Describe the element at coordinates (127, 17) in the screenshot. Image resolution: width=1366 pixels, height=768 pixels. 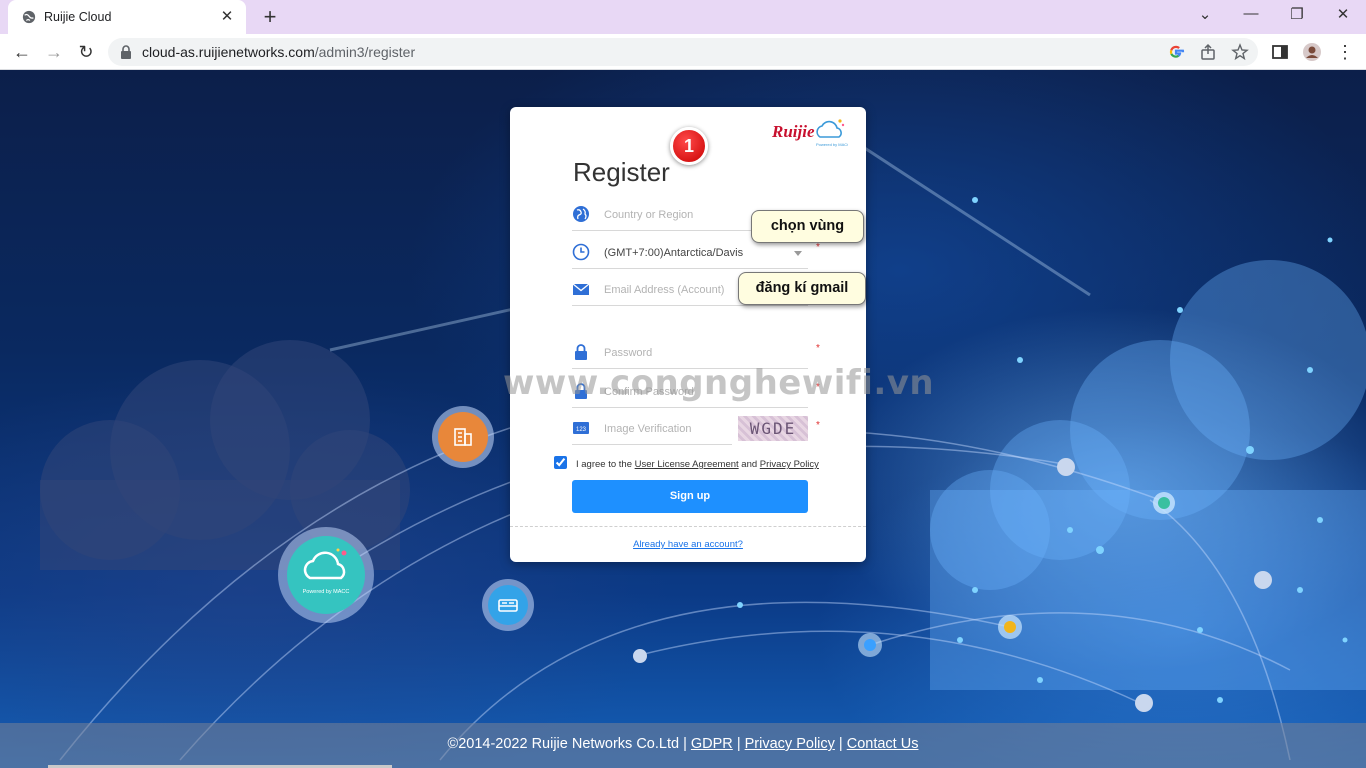
I see `browser-tab: Ruijie Cloud ✕` at that location.